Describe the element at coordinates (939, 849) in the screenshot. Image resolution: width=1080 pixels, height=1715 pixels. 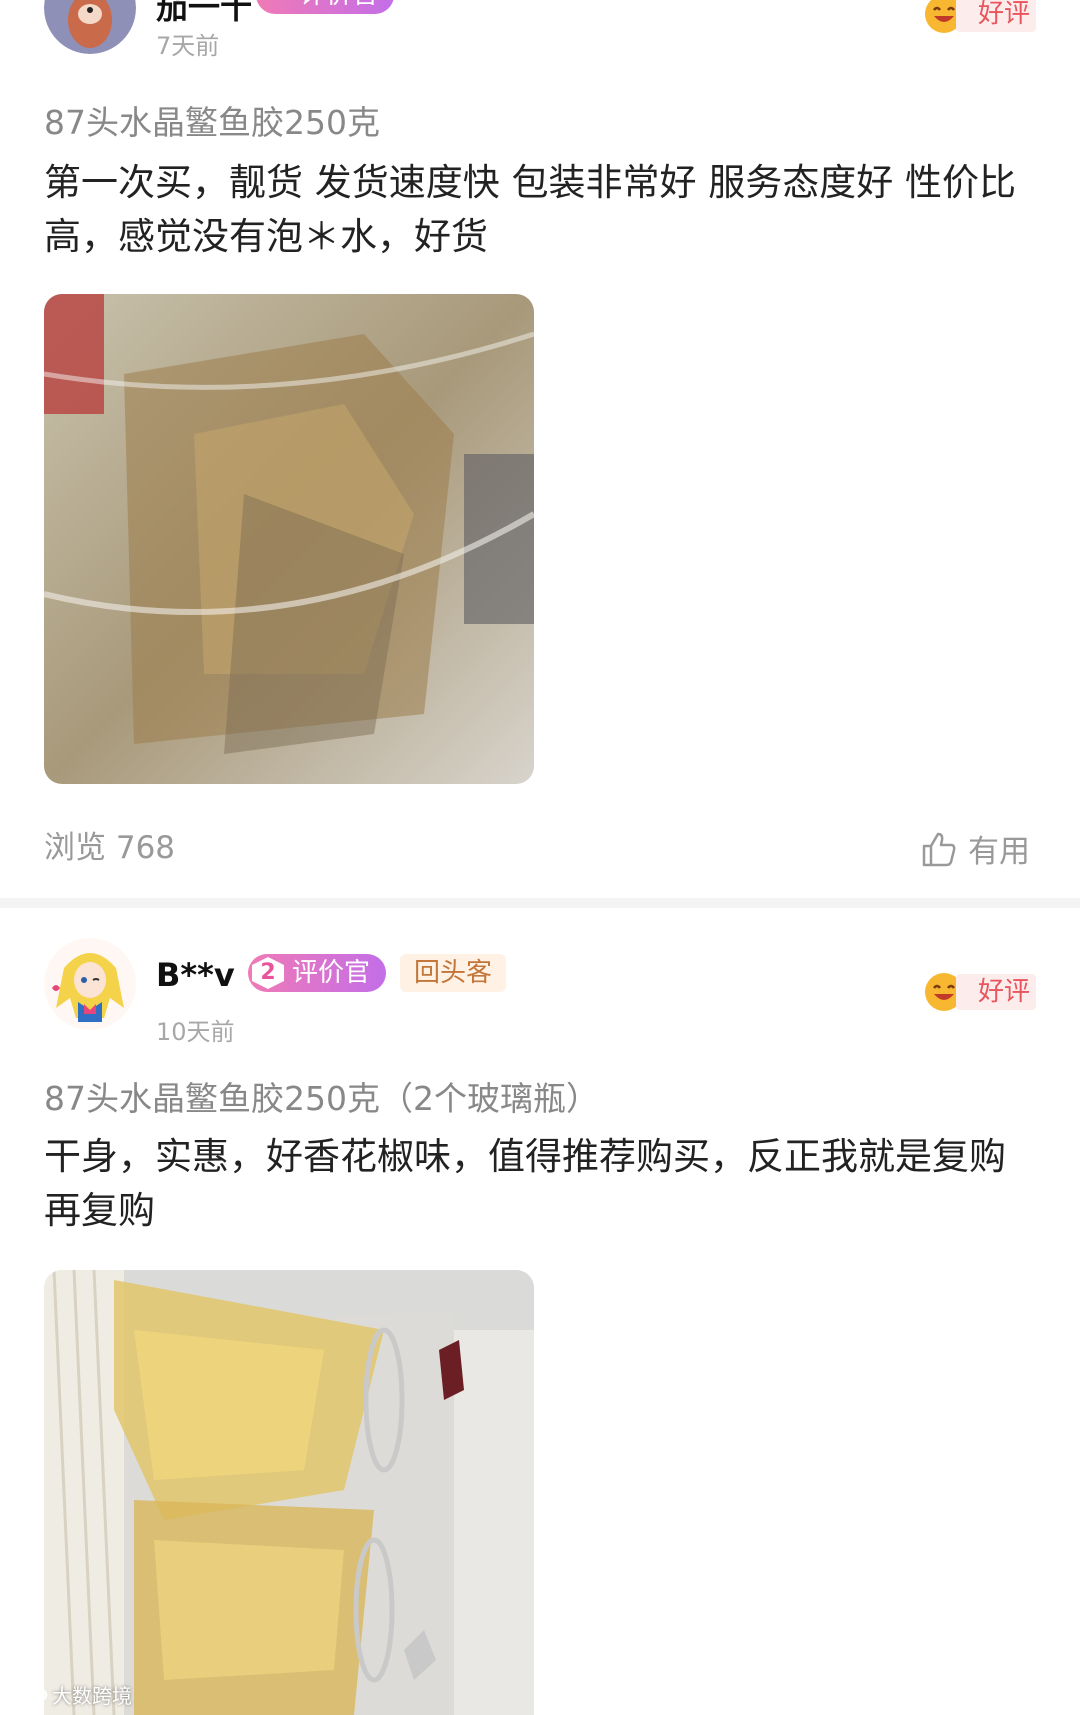
I see `thumbs-up-icon` at that location.